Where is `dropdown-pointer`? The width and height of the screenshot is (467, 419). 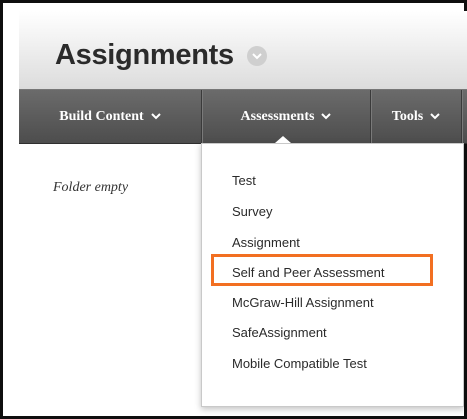
dropdown-pointer is located at coordinates (283, 139).